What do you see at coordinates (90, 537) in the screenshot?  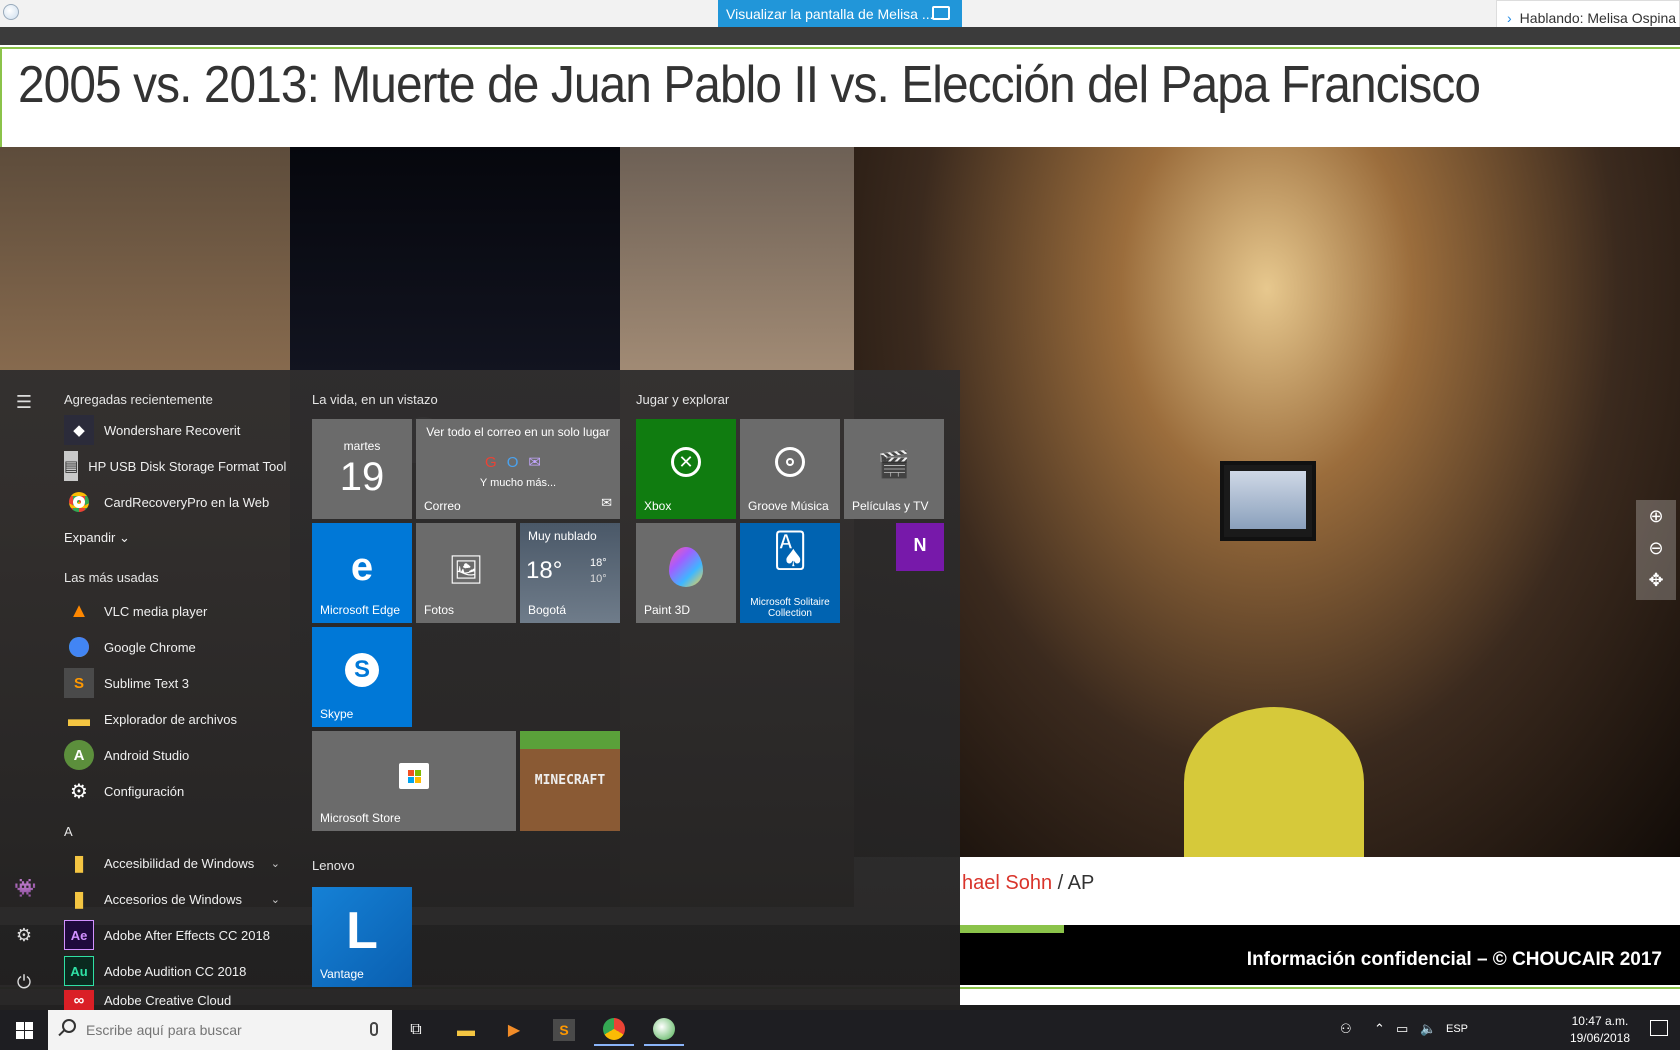 I see `expand-label: Expandir` at bounding box center [90, 537].